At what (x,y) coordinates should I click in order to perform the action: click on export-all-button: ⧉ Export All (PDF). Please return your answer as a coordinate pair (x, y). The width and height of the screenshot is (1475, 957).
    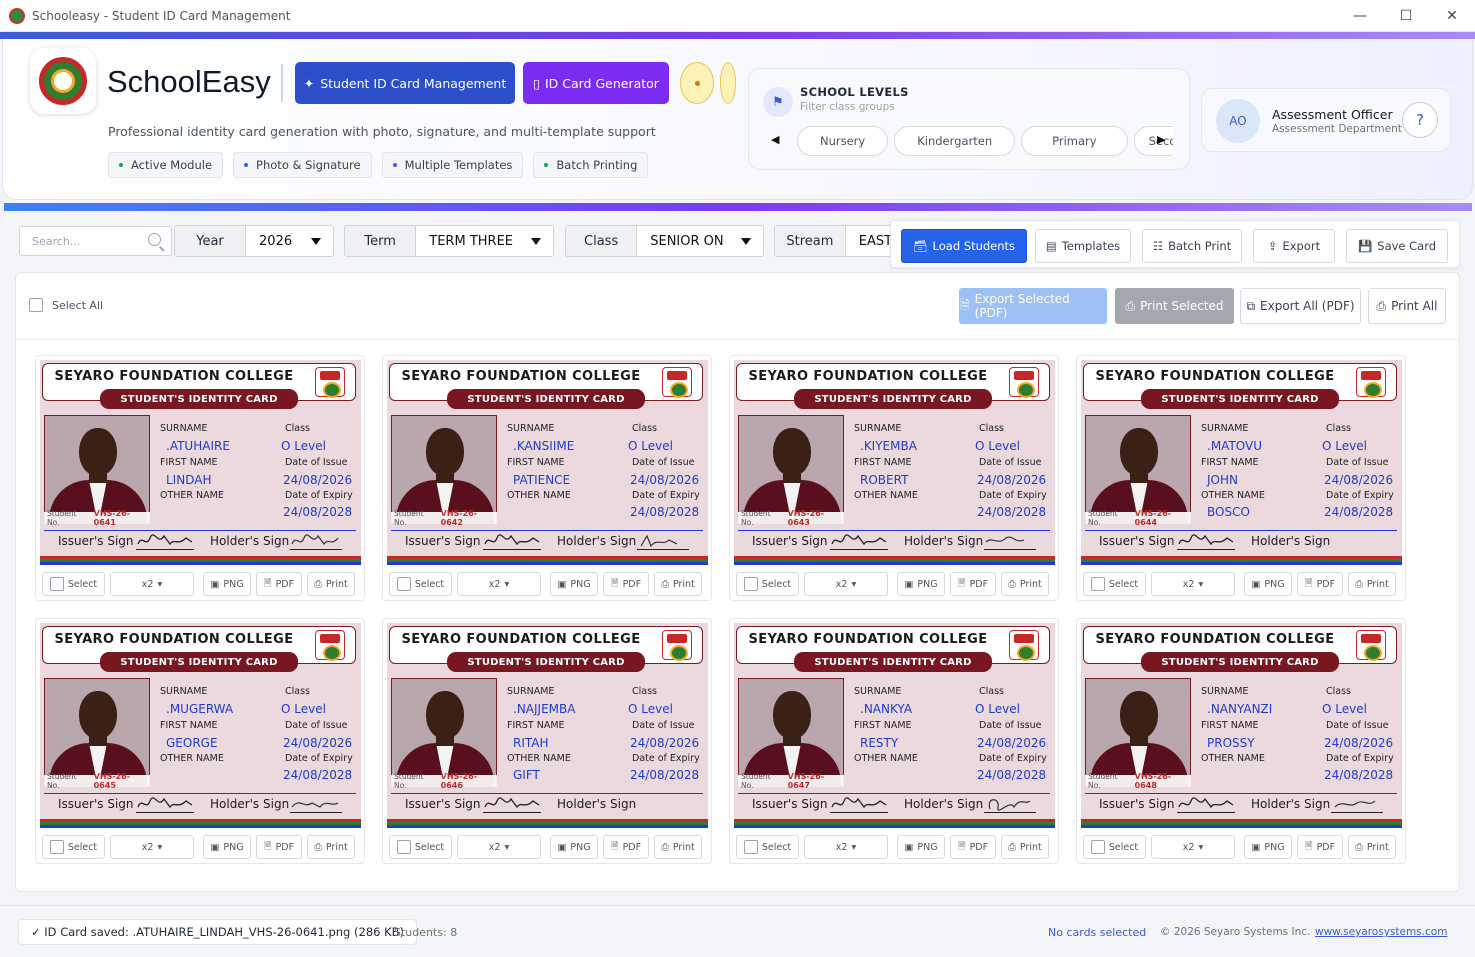
    Looking at the image, I should click on (1300, 306).